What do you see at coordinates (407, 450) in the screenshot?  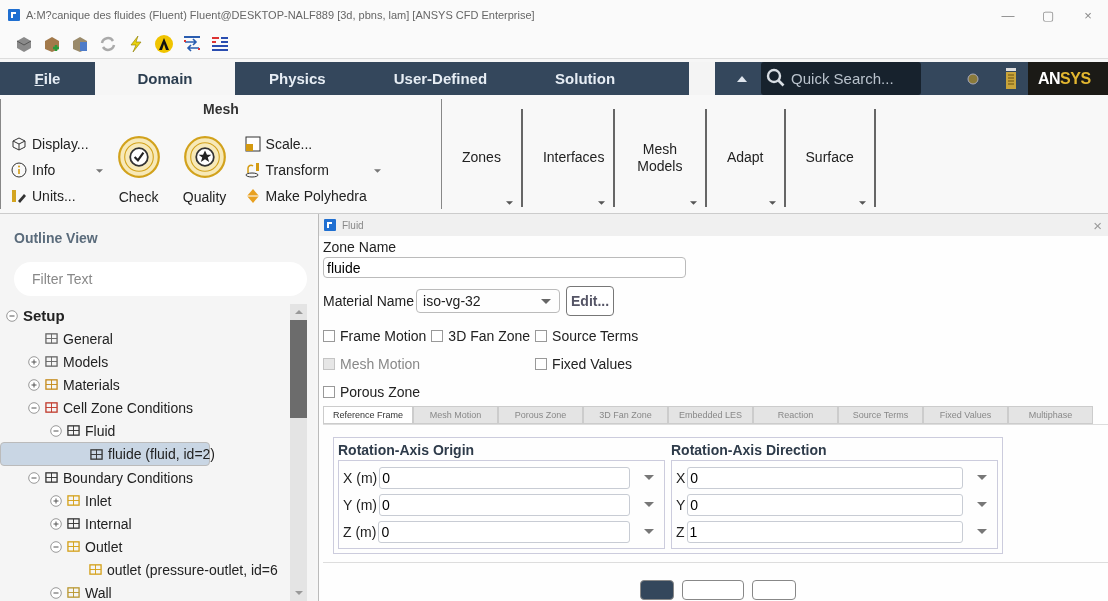 I see `group-title: Rotation-Axis Origin` at bounding box center [407, 450].